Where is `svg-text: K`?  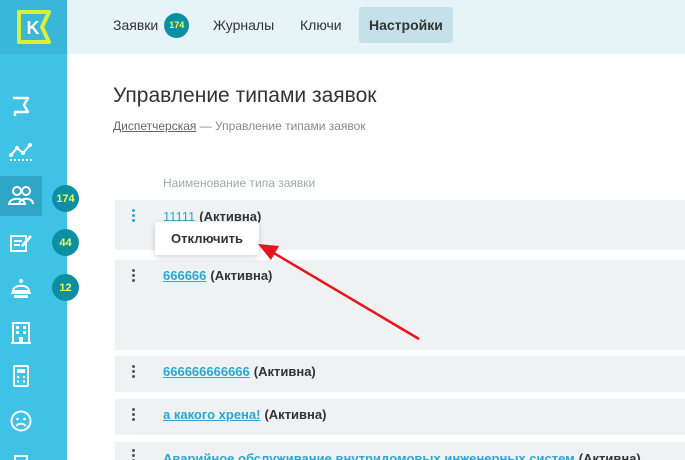 svg-text: K is located at coordinates (32, 28).